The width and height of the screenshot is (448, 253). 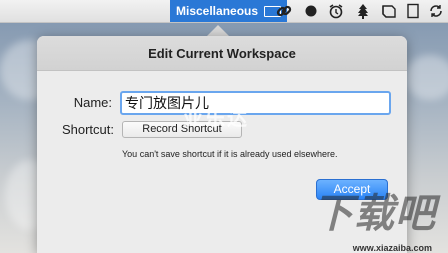 What do you see at coordinates (436, 11) in the screenshot?
I see `sync-icon` at bounding box center [436, 11].